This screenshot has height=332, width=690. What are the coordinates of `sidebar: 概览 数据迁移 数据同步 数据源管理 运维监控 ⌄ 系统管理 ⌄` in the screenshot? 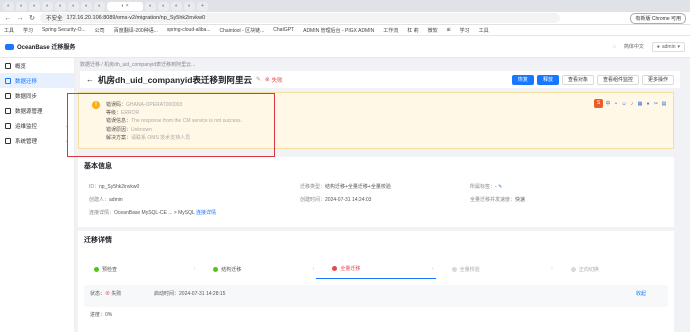 It's located at (37, 195).